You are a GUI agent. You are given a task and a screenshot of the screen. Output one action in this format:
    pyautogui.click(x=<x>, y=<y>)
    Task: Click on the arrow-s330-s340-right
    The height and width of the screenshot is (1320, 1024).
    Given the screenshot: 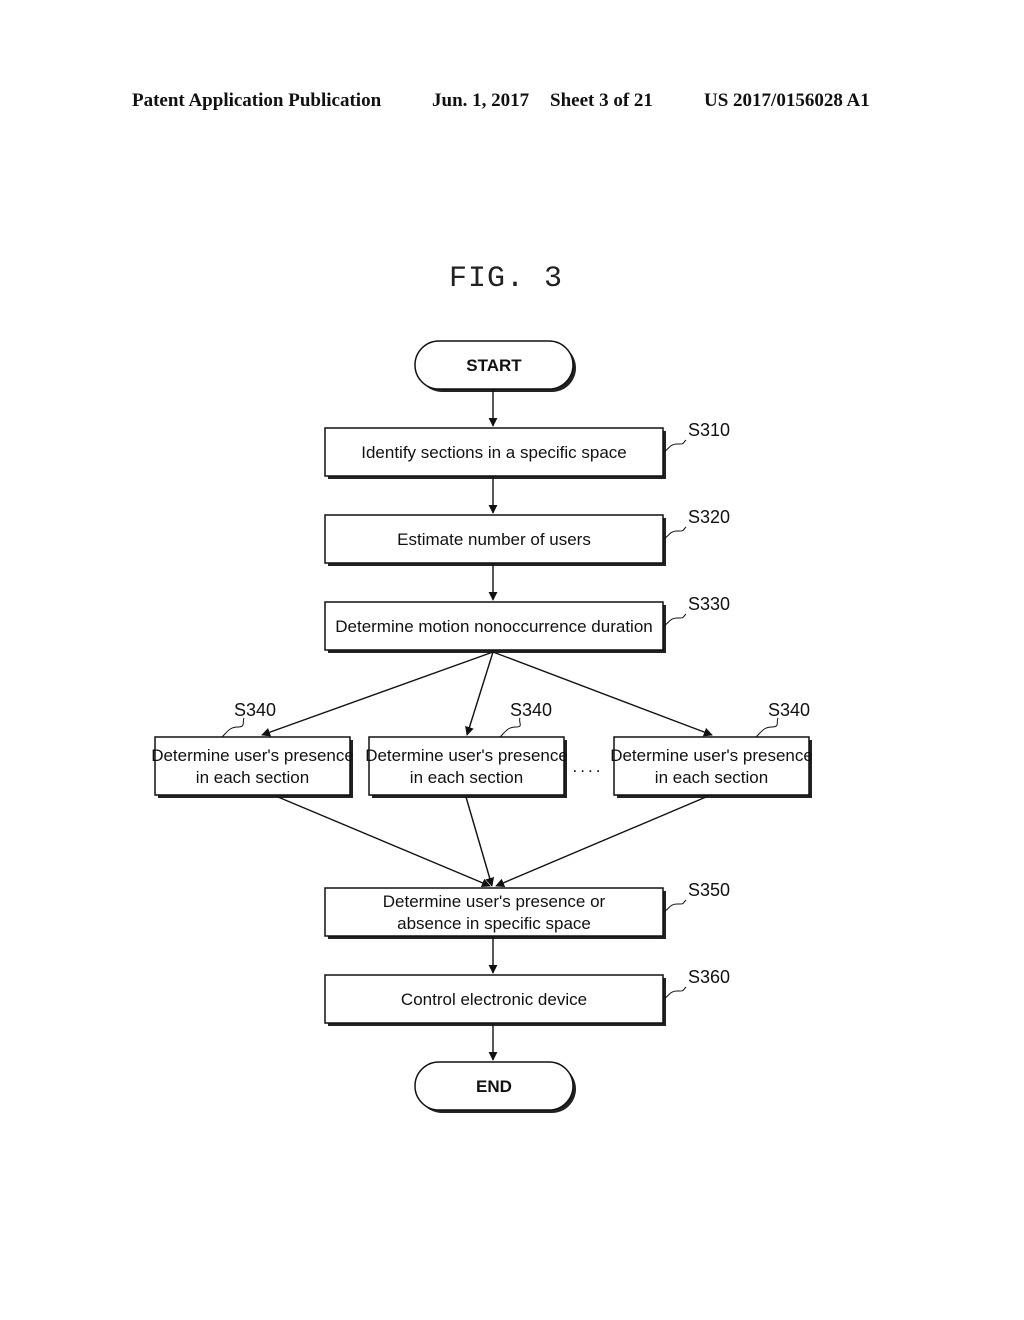 What is the action you would take?
    pyautogui.click(x=602, y=694)
    